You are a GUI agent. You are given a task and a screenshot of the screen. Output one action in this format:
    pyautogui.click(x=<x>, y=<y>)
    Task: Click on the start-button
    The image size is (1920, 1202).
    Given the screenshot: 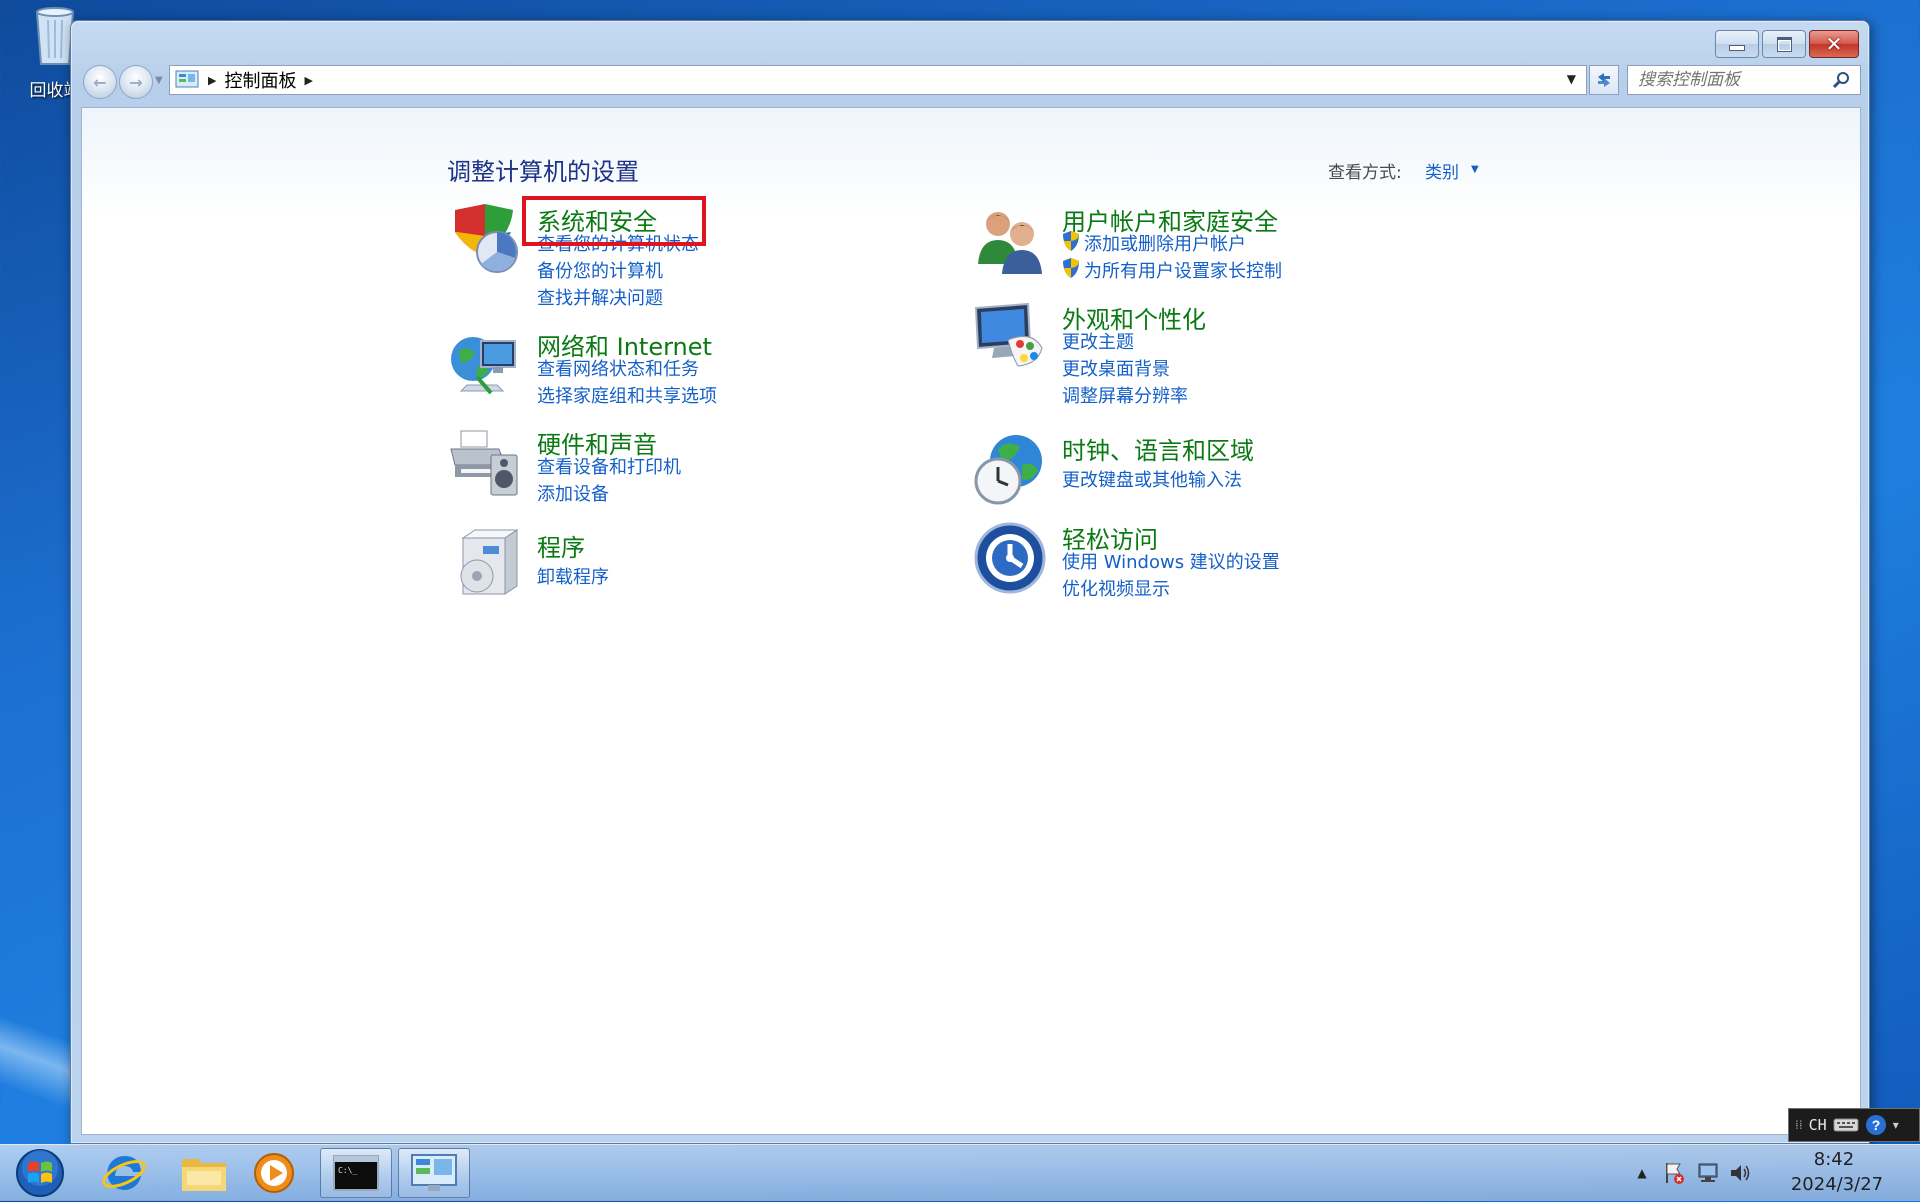 What is the action you would take?
    pyautogui.click(x=40, y=1173)
    